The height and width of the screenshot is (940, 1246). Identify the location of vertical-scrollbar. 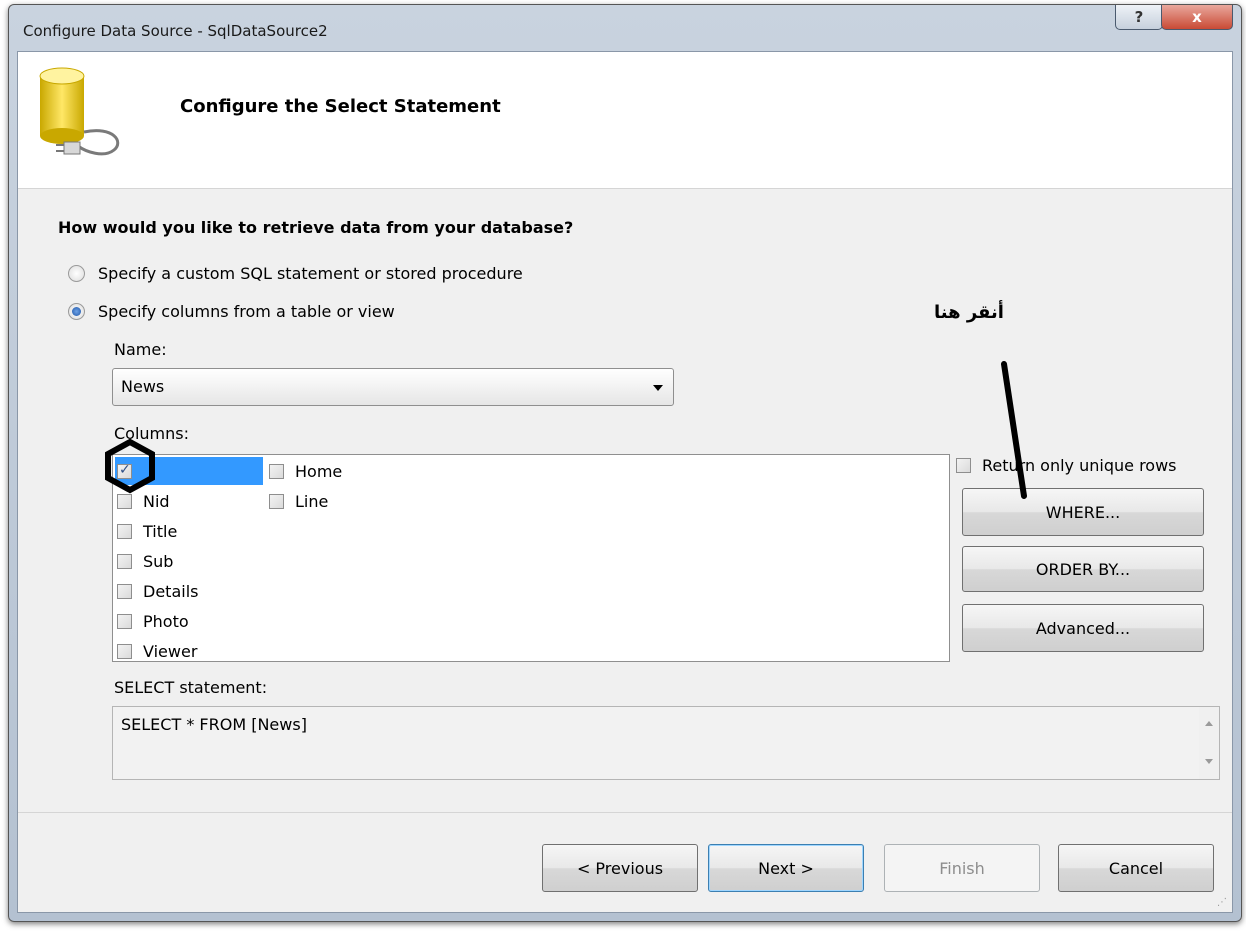
(1209, 743).